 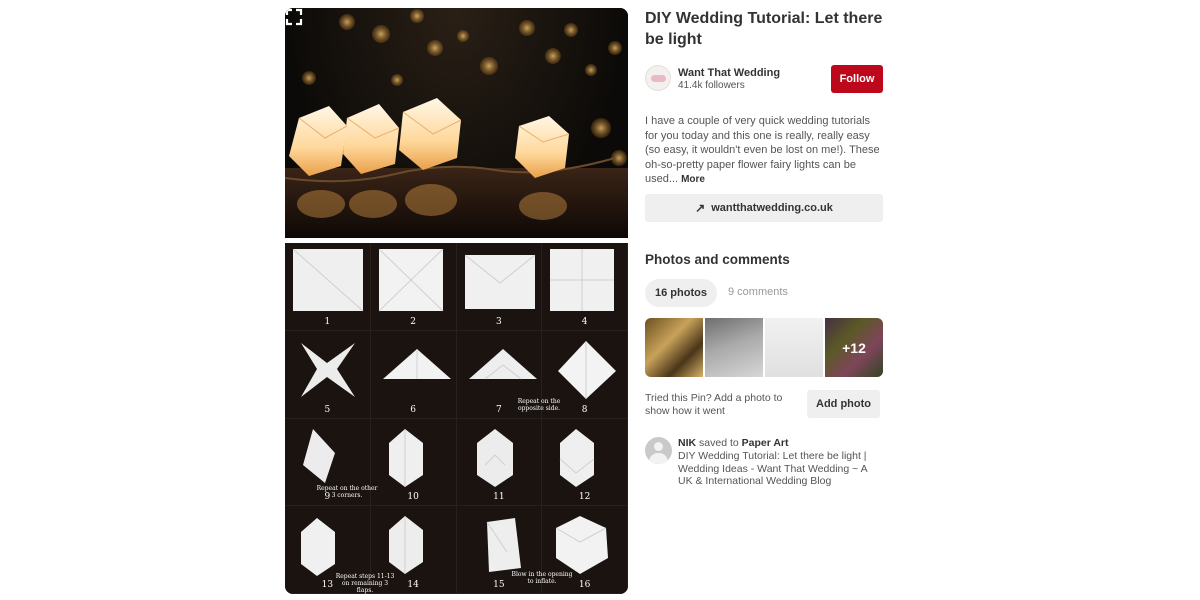 I want to click on step-cell: 10, so click(x=413, y=462).